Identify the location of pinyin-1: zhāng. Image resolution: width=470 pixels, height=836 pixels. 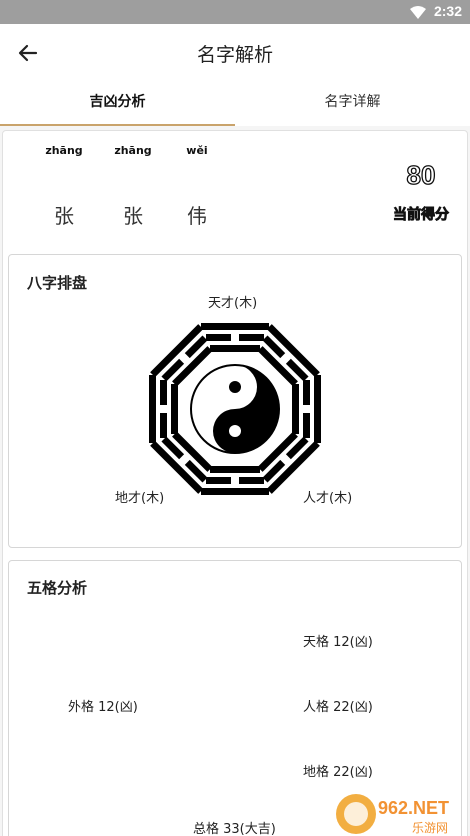
(64, 150).